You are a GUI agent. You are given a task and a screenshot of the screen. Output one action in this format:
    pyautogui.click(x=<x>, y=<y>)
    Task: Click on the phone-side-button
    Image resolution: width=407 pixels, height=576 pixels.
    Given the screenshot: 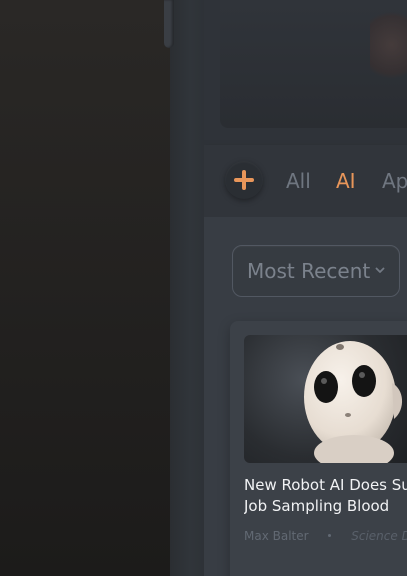 What is the action you would take?
    pyautogui.click(x=169, y=24)
    